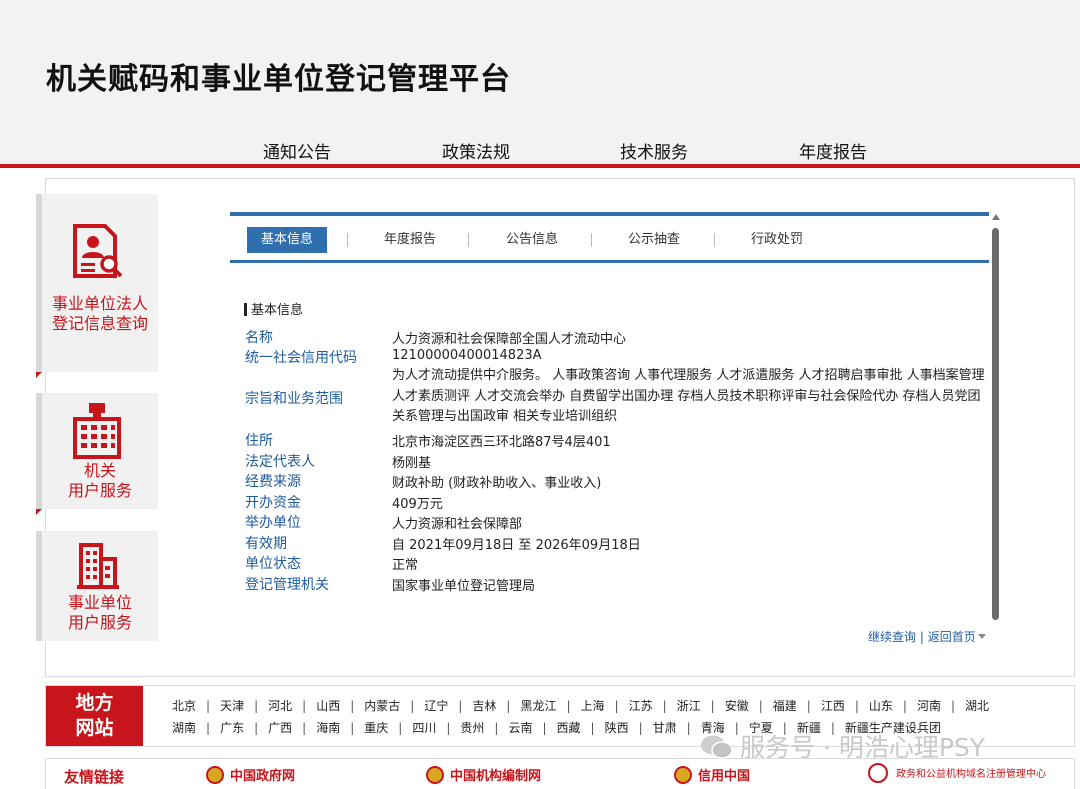  I want to click on sidebar-item-agency-service: 机关 用户服务, so click(97, 454).